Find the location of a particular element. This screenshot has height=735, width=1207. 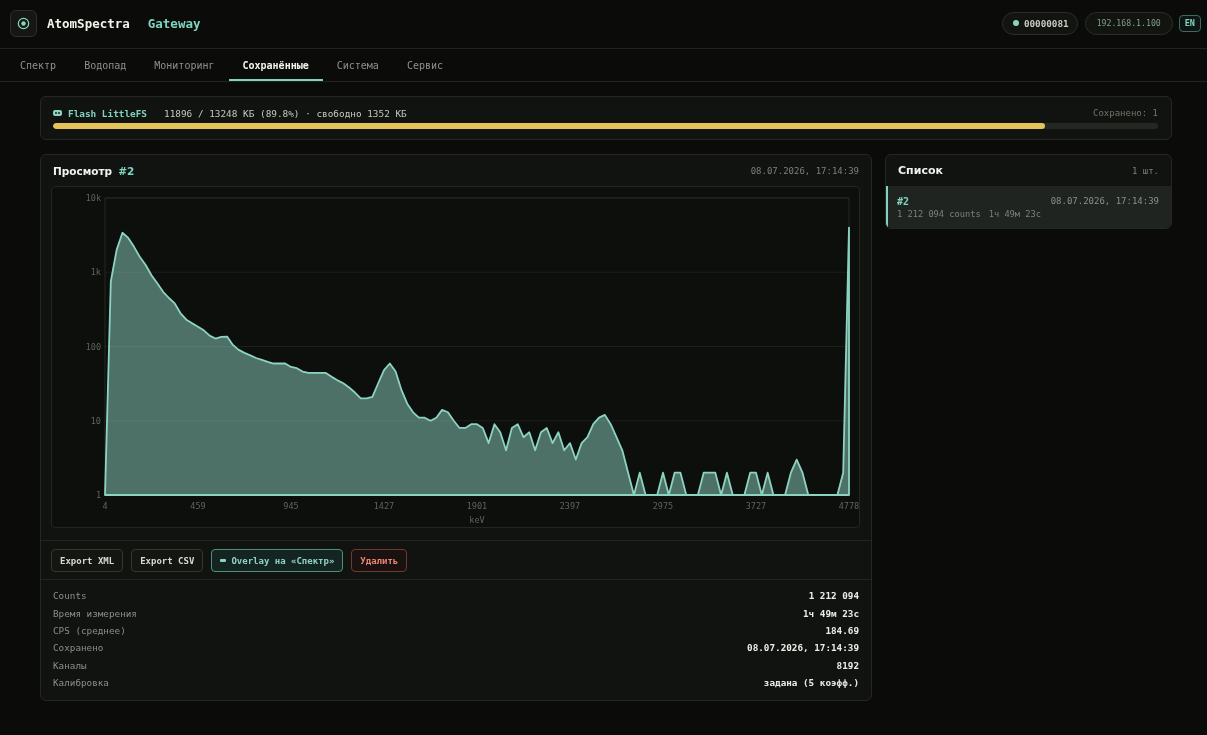

axis-tick-label: 10k is located at coordinates (93, 198).